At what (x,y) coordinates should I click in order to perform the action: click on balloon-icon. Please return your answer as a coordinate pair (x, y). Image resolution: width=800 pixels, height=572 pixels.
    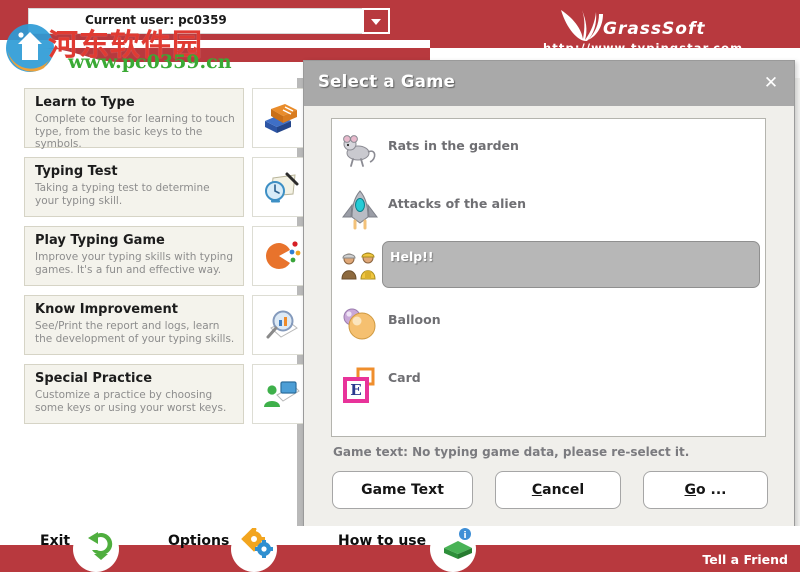
    Looking at the image, I should click on (360, 325).